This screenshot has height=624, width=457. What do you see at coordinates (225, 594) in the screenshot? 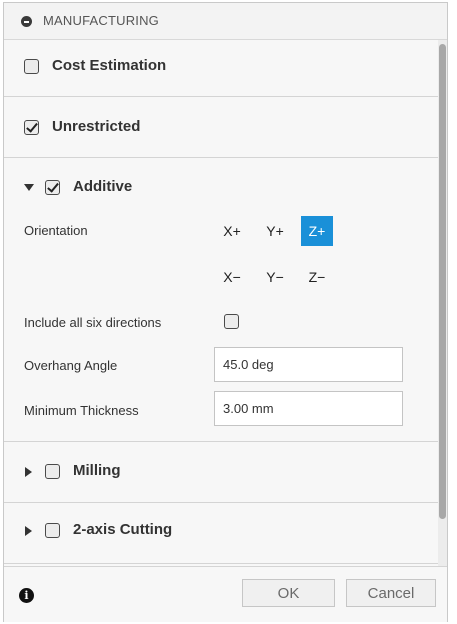
I see `dialog-footer: i OK Cancel` at bounding box center [225, 594].